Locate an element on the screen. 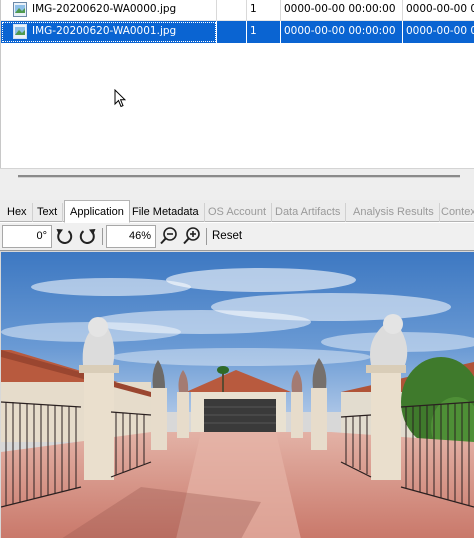  panel-splitter is located at coordinates (237, 184).